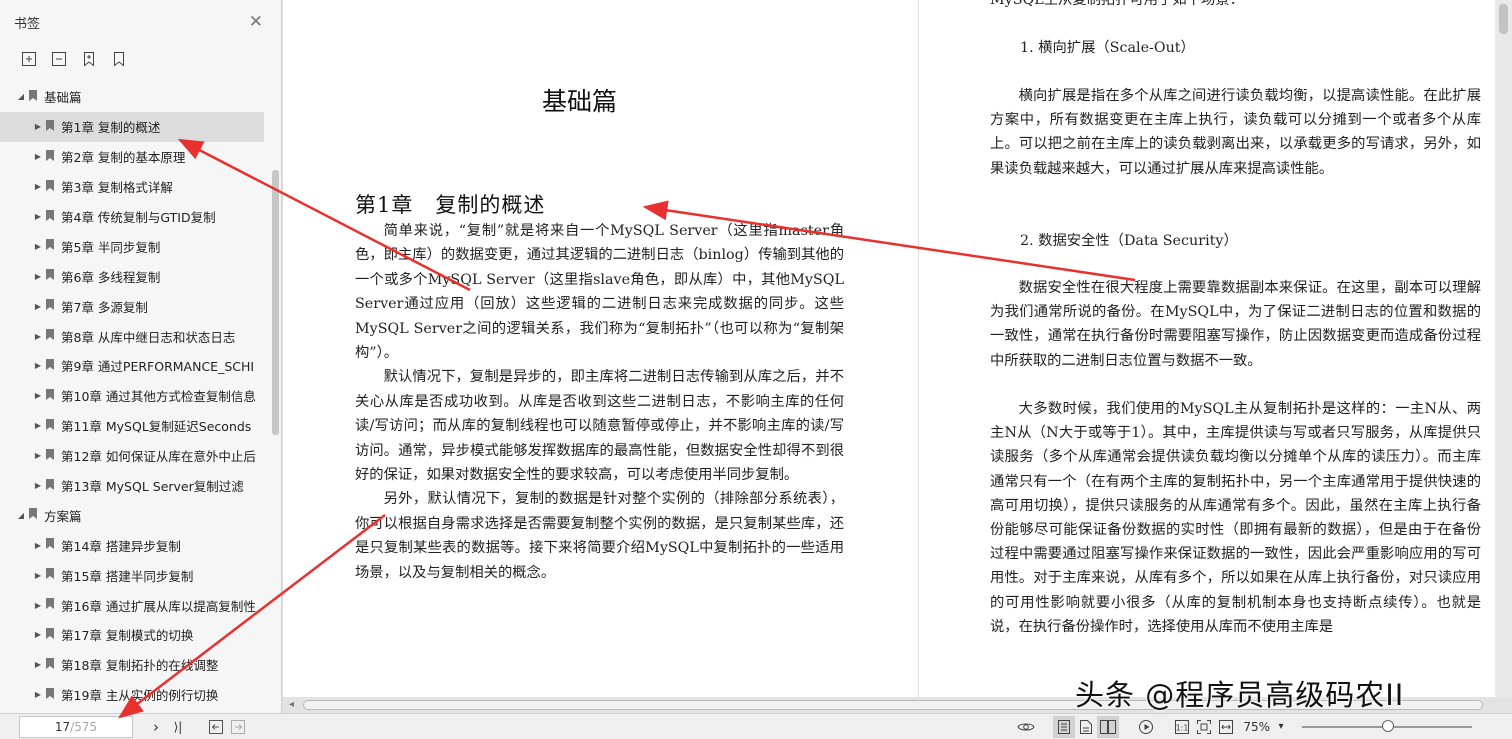 This screenshot has width=1512, height=739. I want to click on add-bookmark-icon, so click(89, 59).